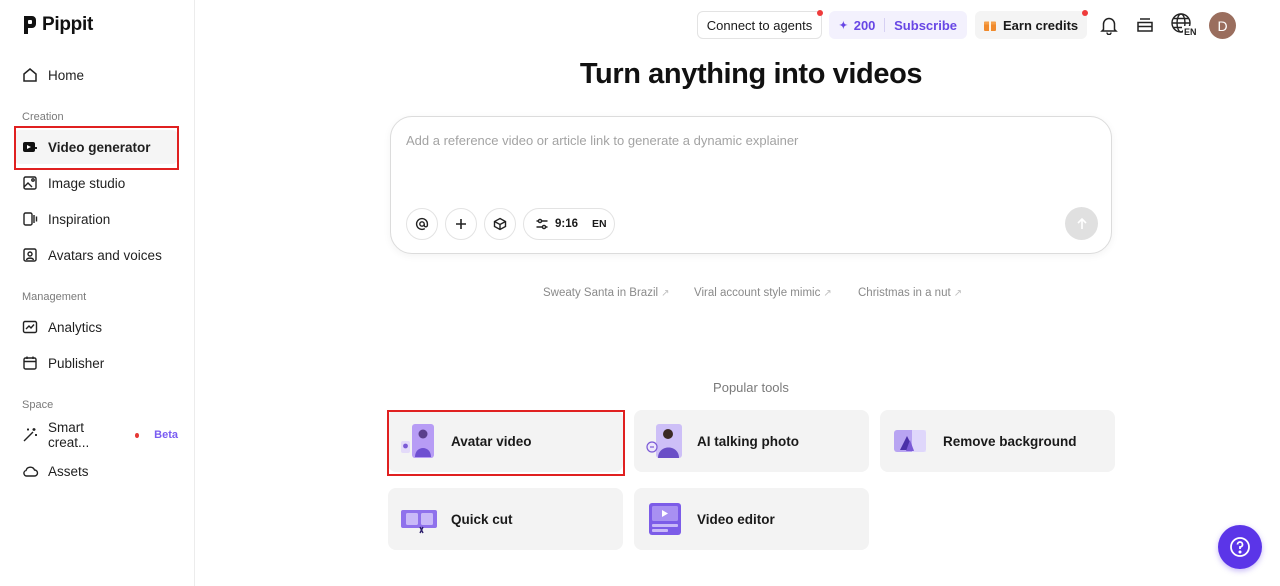  Describe the element at coordinates (864, 25) in the screenshot. I see `credits-count: 200` at that location.